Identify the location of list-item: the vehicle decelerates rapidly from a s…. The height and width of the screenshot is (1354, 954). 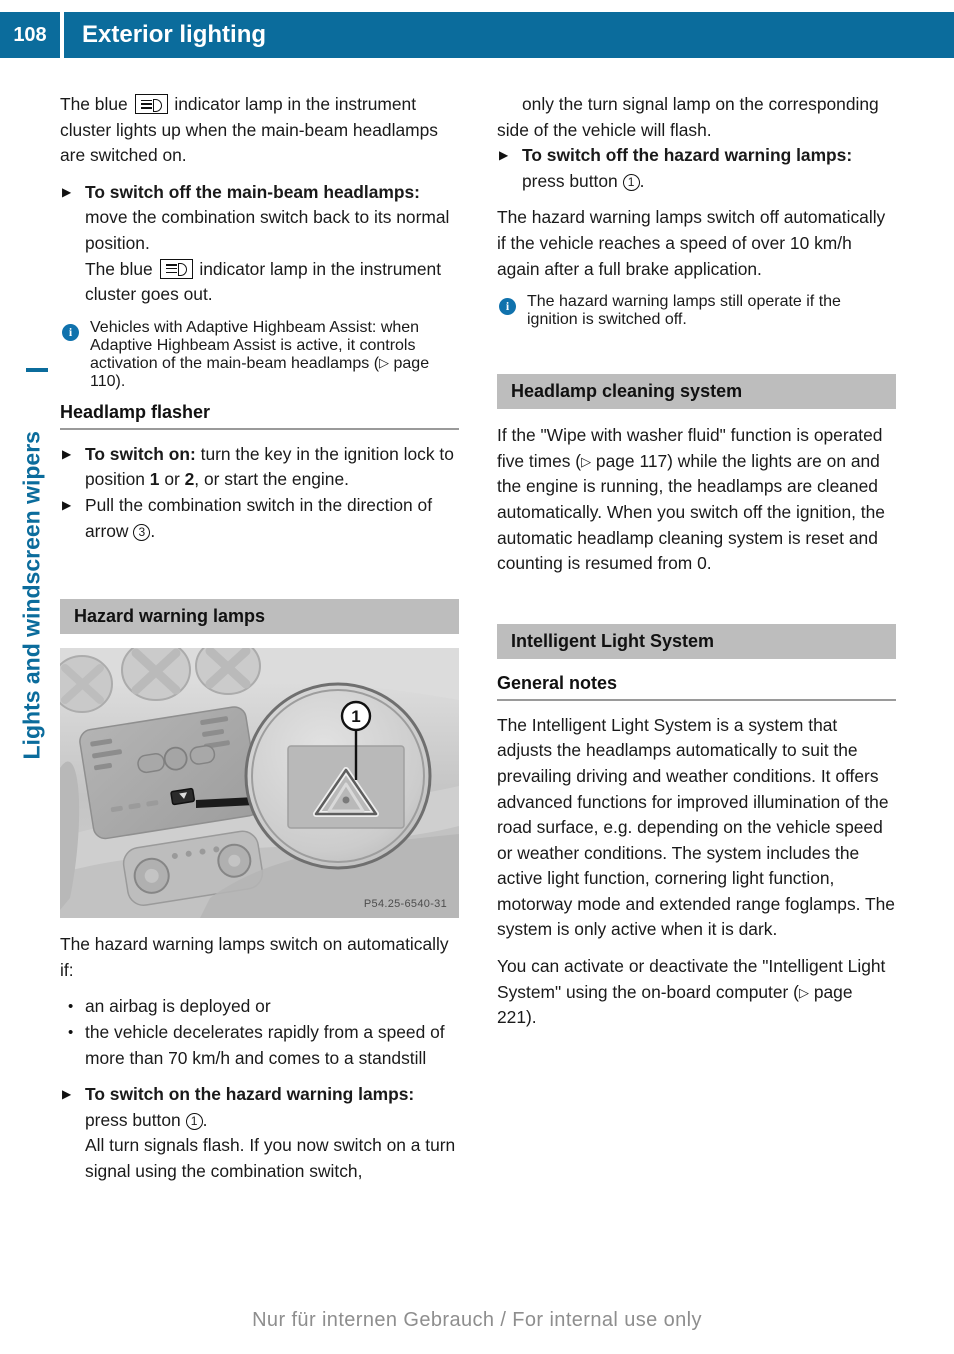
(259, 1045).